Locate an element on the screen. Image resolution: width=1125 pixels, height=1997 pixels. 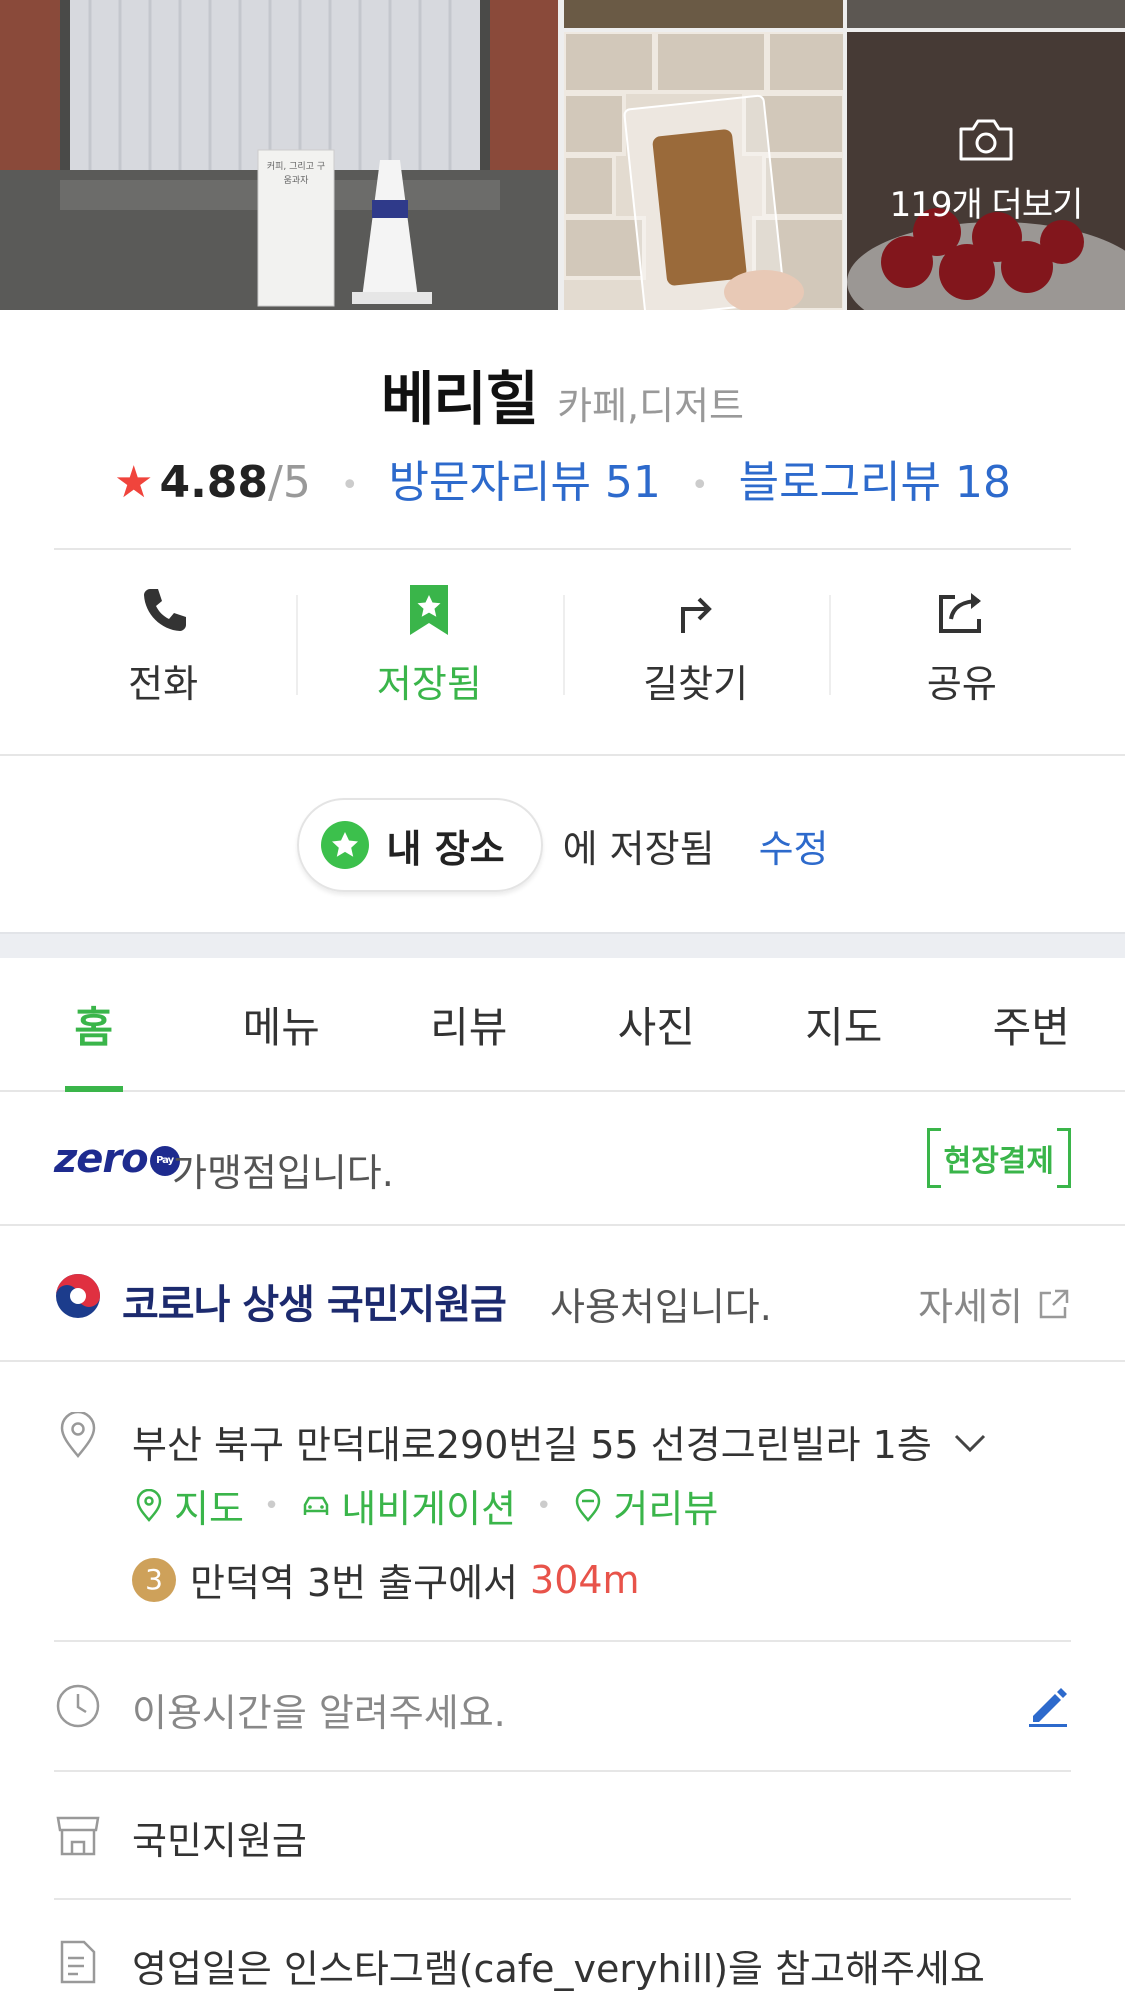
external-link-icon is located at coordinates (1054, 1303).